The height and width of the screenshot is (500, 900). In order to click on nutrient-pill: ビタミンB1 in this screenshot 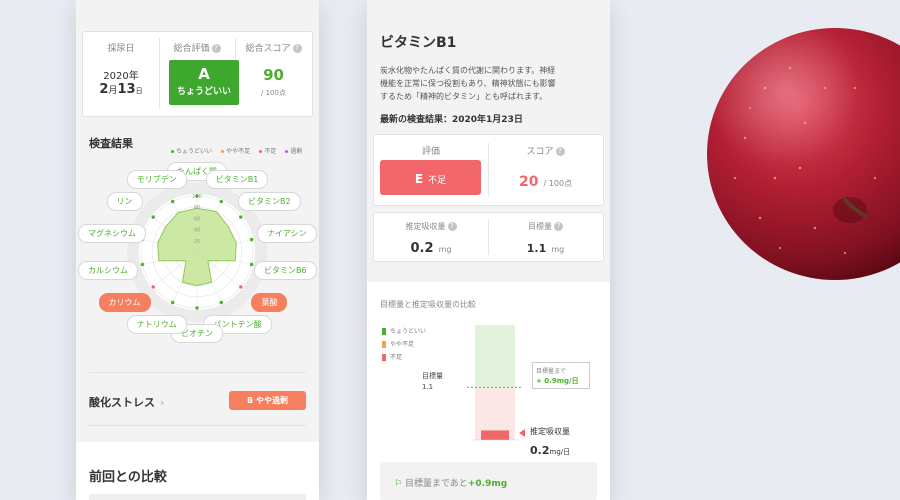, I will do `click(237, 179)`.